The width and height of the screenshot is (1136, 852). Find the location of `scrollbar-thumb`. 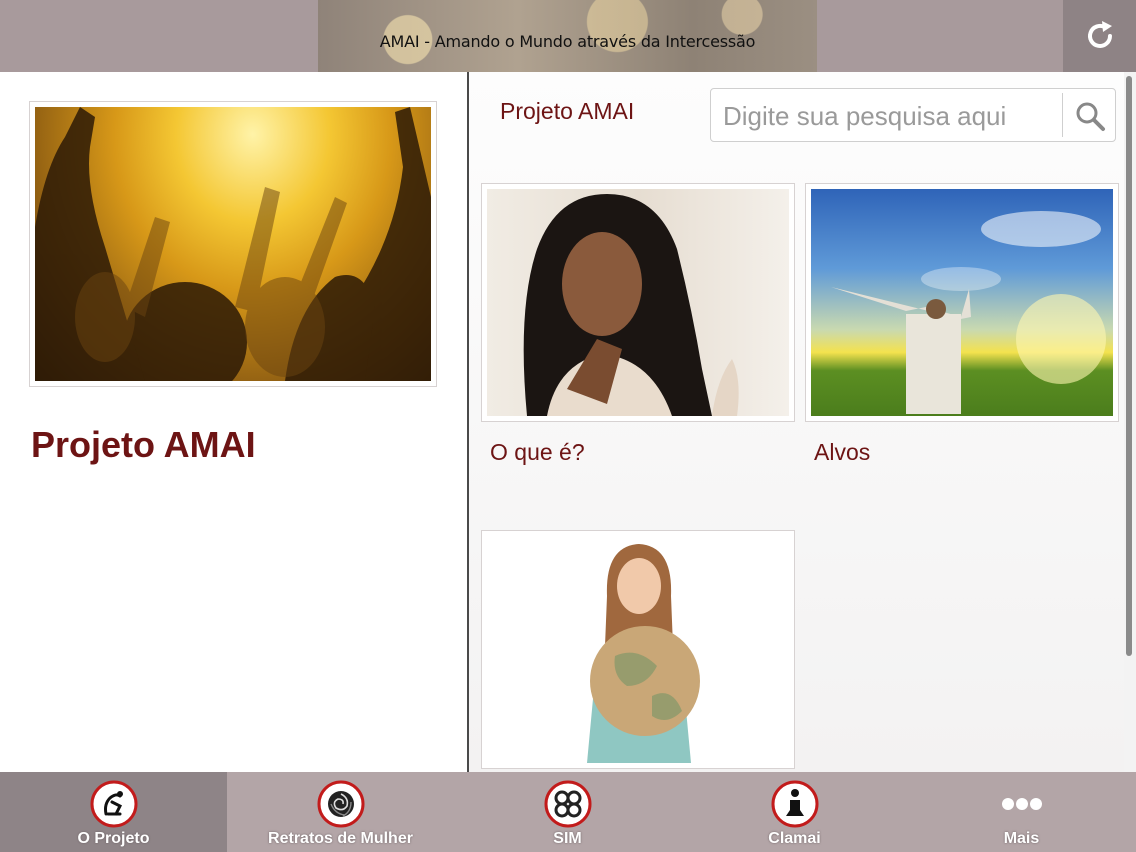

scrollbar-thumb is located at coordinates (1129, 366).